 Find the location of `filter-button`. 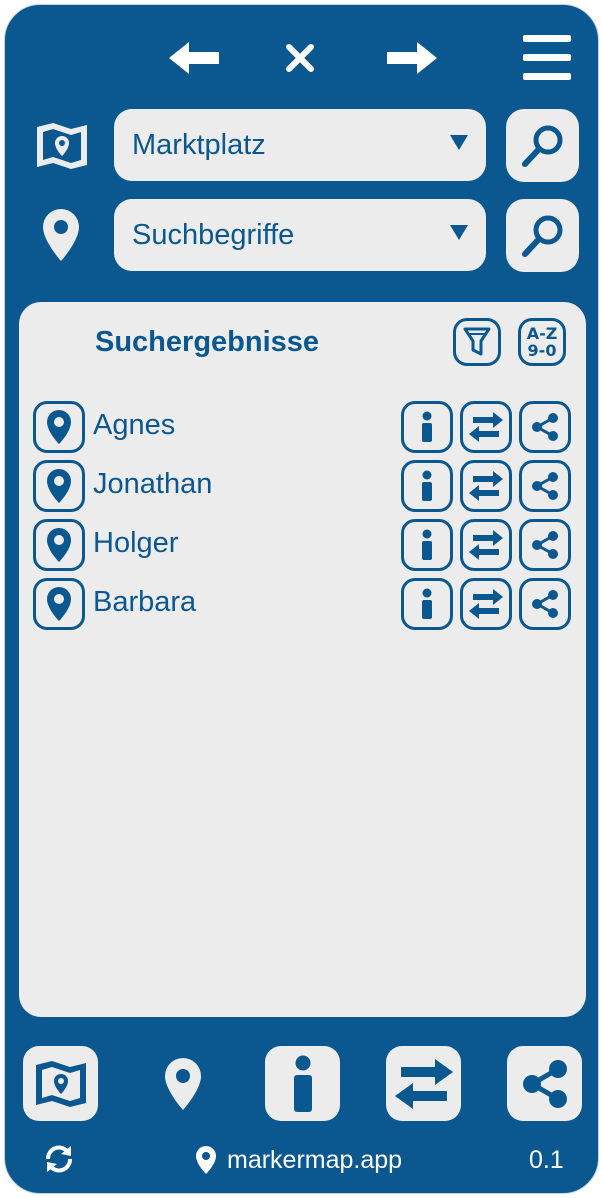

filter-button is located at coordinates (477, 342).